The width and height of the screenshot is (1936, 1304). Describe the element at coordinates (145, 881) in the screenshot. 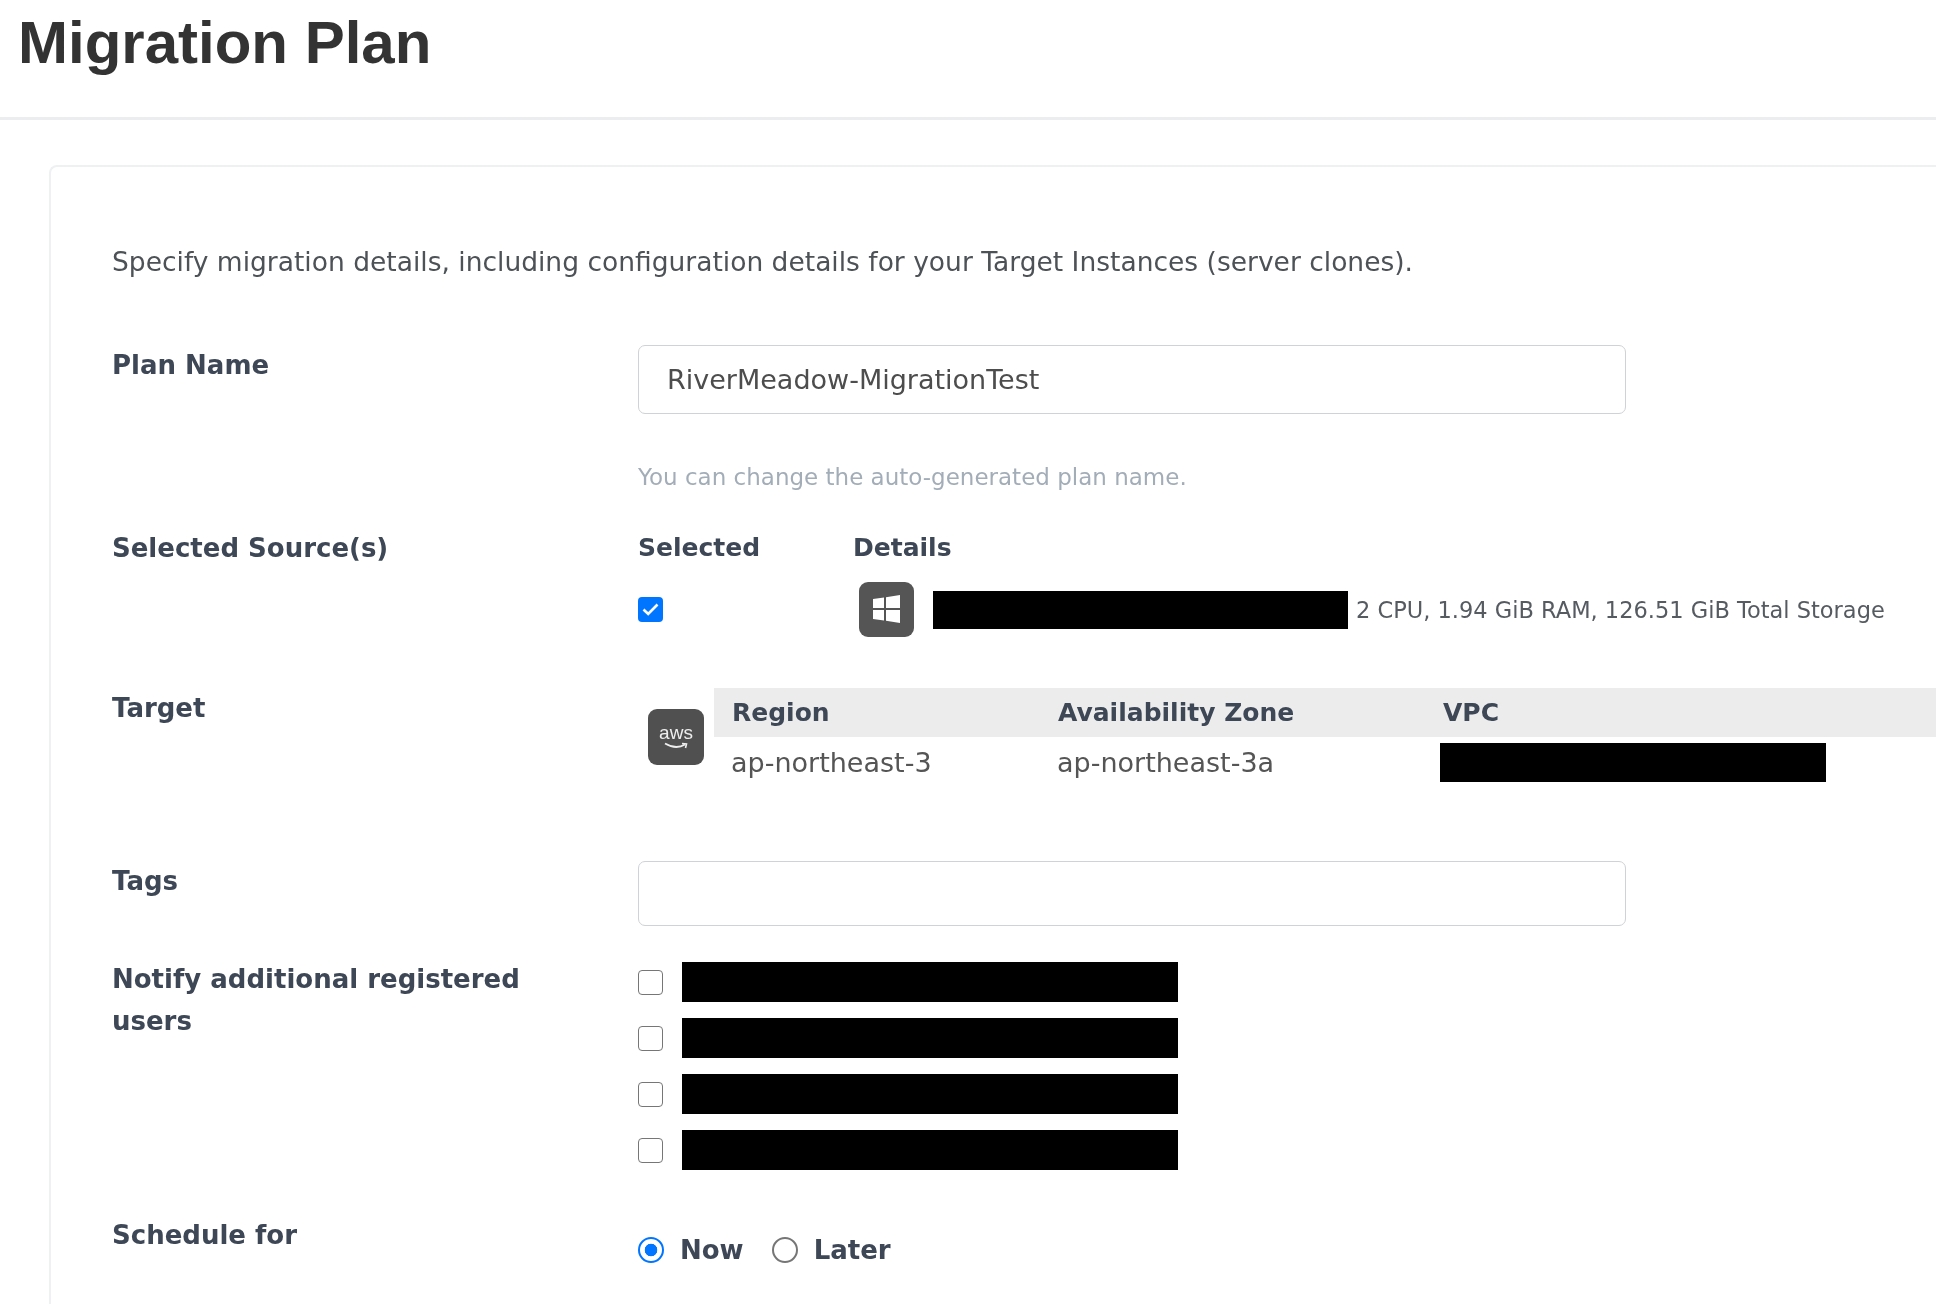

I see `field-label: Tags` at that location.